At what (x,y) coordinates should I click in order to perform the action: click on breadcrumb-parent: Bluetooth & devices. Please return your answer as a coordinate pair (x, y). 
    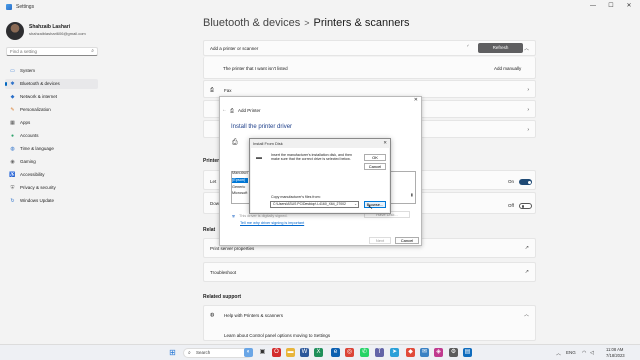
    Looking at the image, I should click on (251, 23).